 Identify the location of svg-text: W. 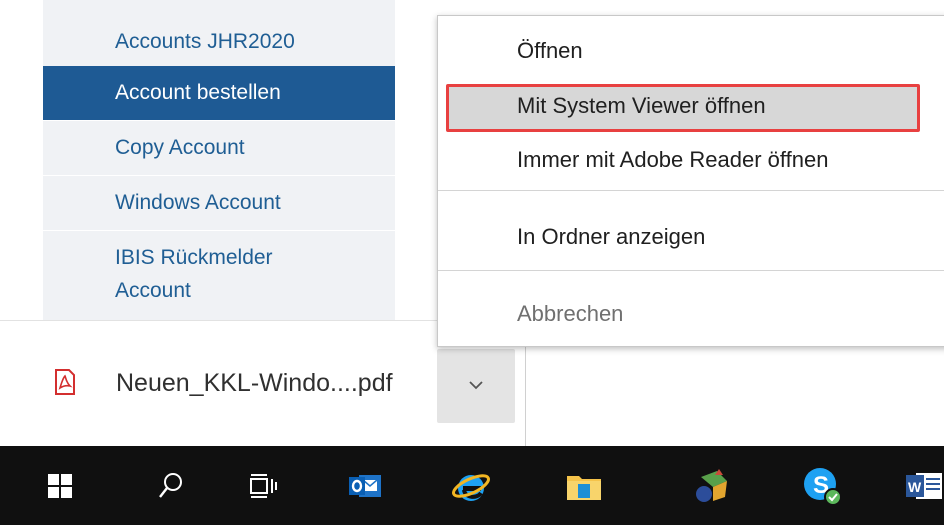
(915, 487).